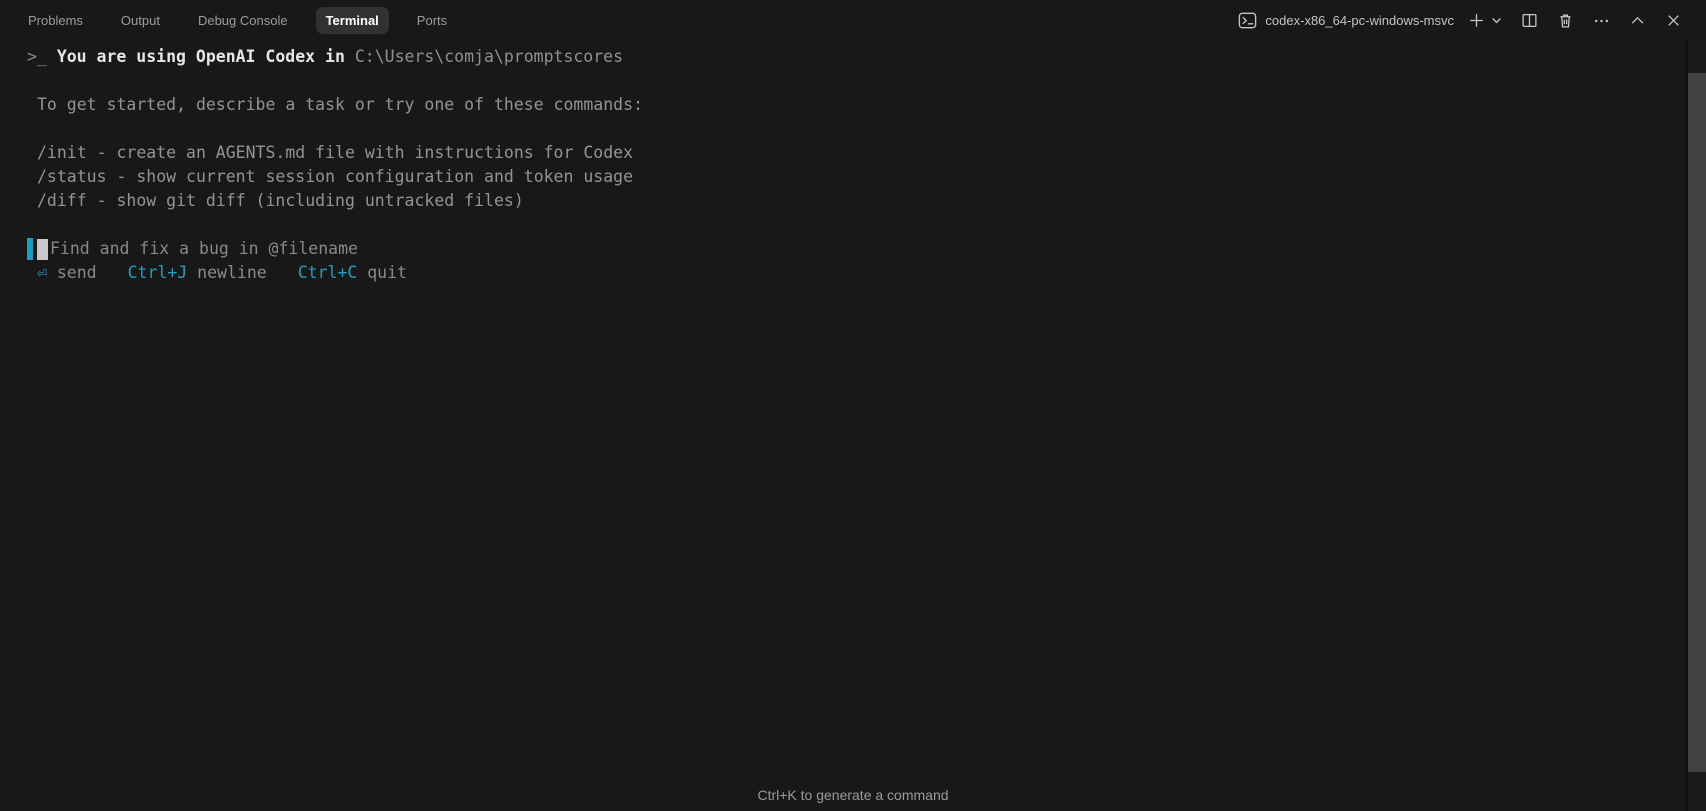 Image resolution: width=1706 pixels, height=811 pixels. What do you see at coordinates (140, 20) in the screenshot?
I see `tab-output: Output` at bounding box center [140, 20].